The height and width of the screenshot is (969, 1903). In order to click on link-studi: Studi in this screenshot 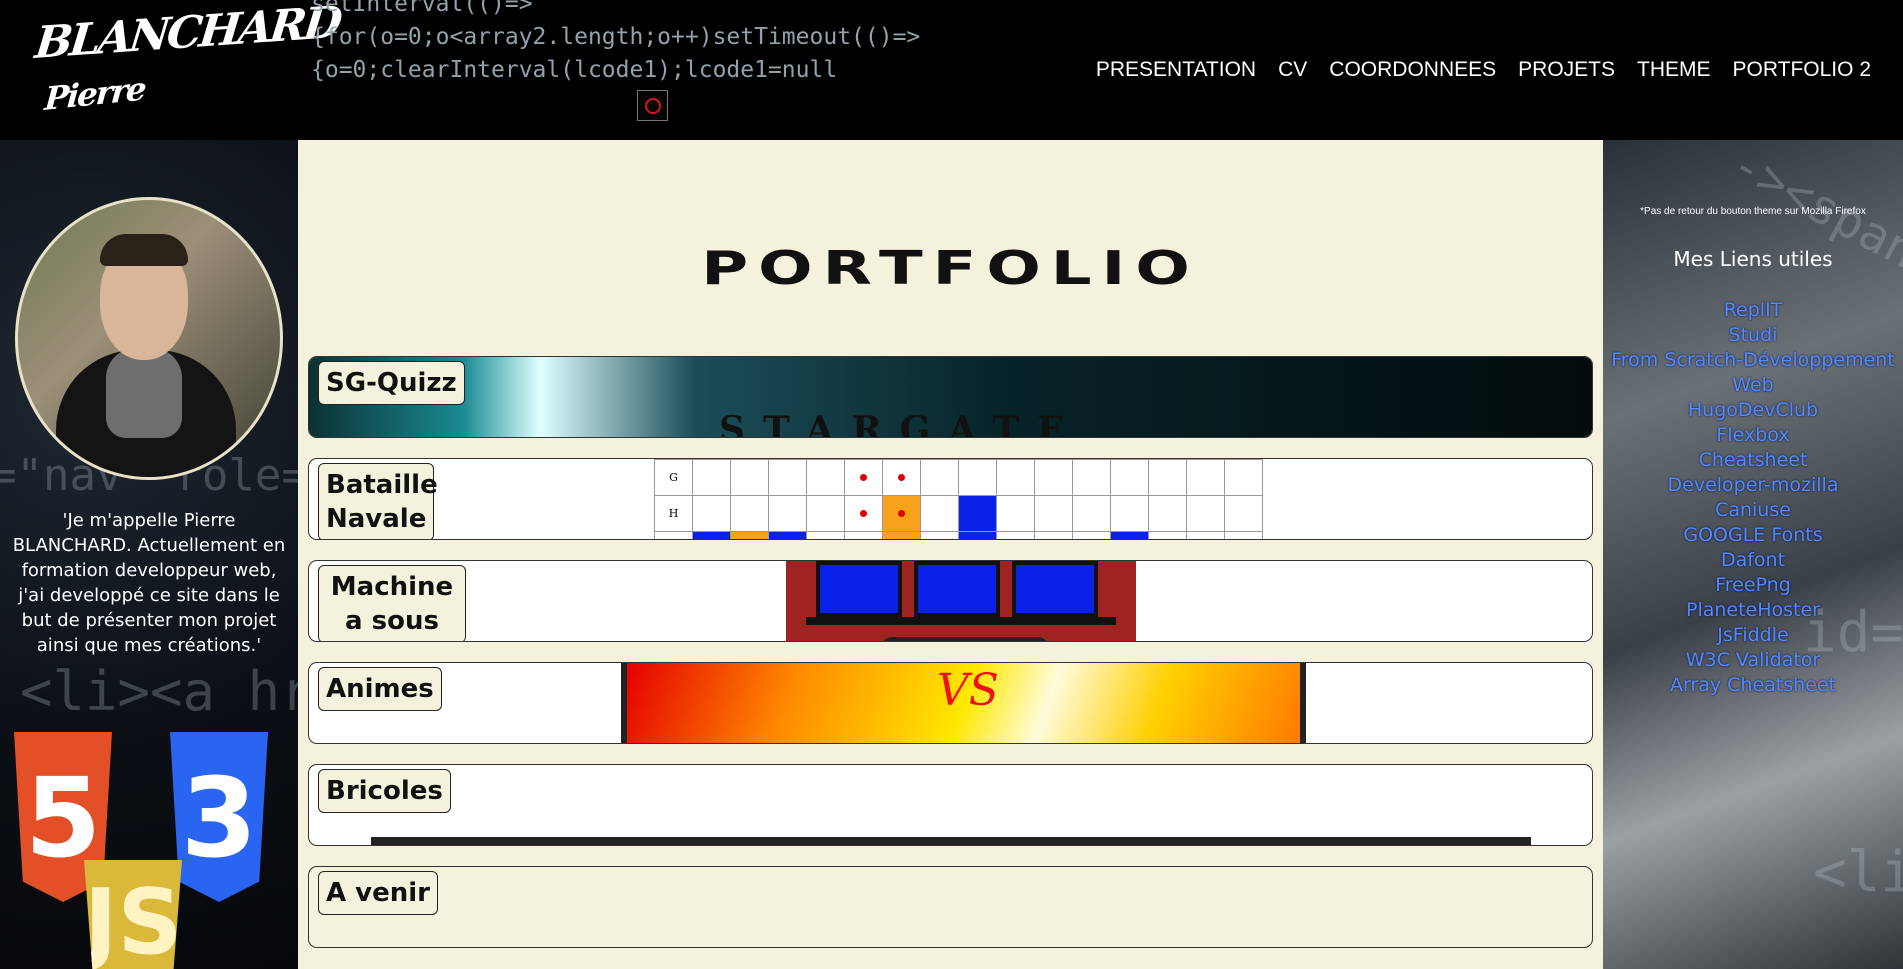, I will do `click(1753, 335)`.